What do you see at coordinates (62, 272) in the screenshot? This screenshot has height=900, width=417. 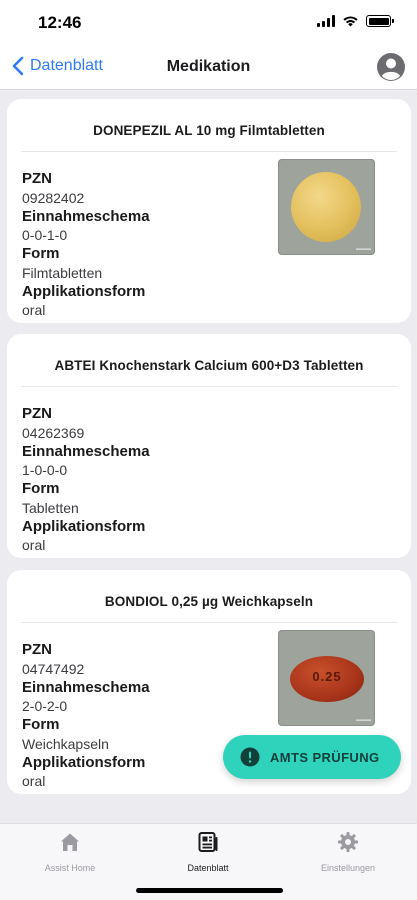 I see `form-value: Filmtabletten` at bounding box center [62, 272].